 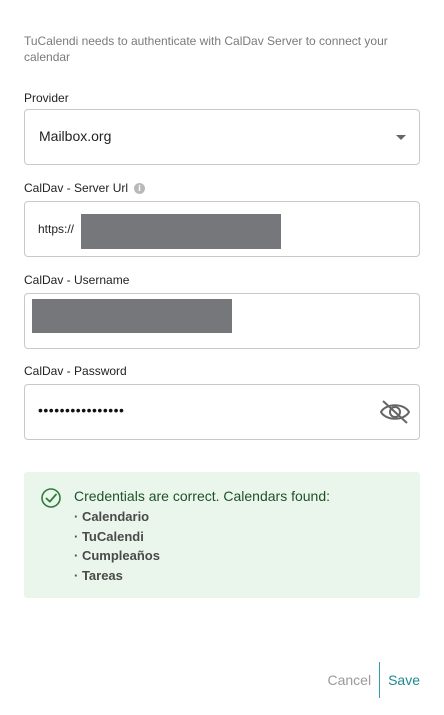 I want to click on cancel-button: Cancel, so click(x=349, y=680).